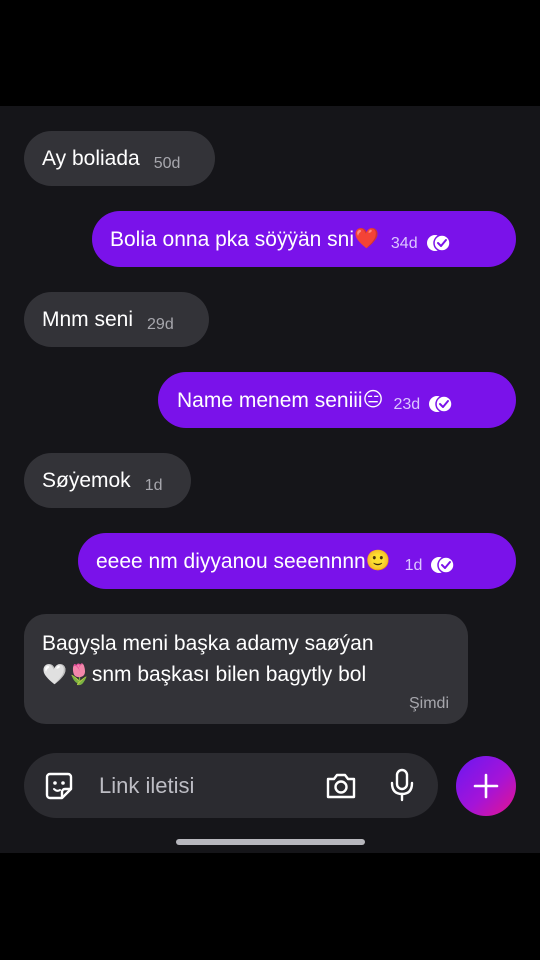 Image resolution: width=540 pixels, height=960 pixels. What do you see at coordinates (341, 786) in the screenshot?
I see `camera-icon` at bounding box center [341, 786].